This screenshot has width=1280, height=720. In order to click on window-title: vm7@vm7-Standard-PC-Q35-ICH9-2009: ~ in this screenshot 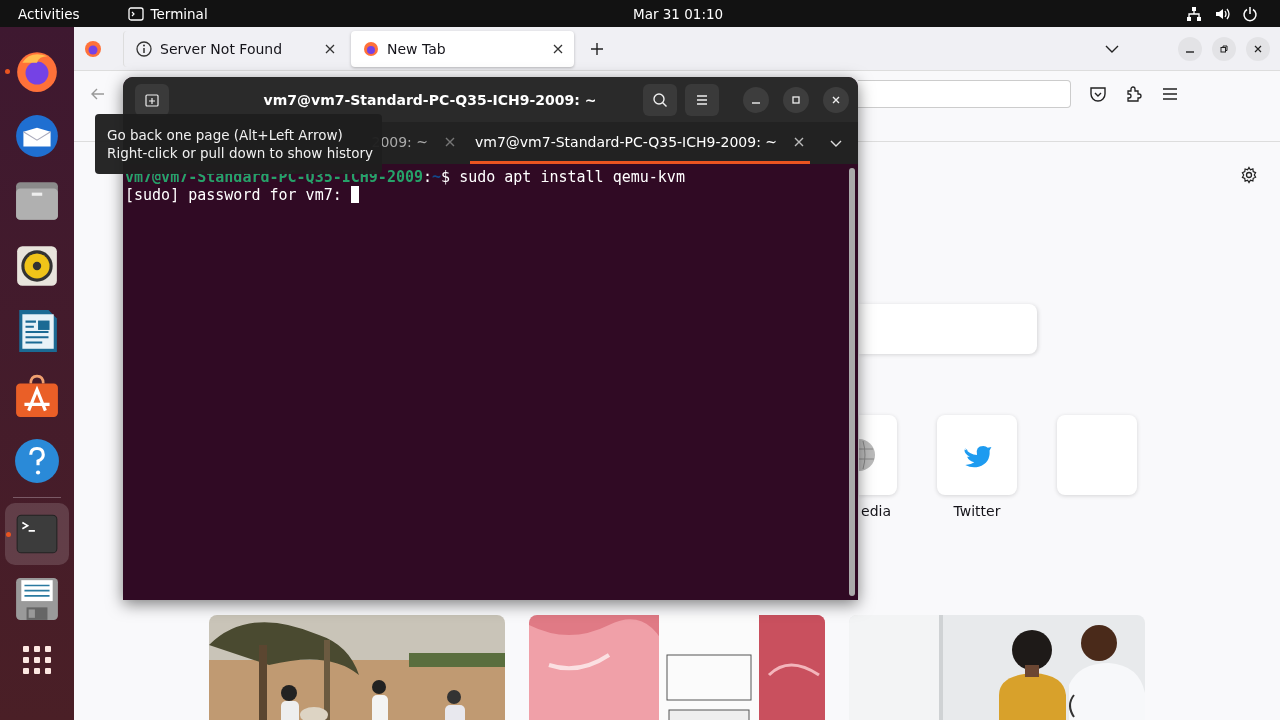, I will do `click(430, 99)`.